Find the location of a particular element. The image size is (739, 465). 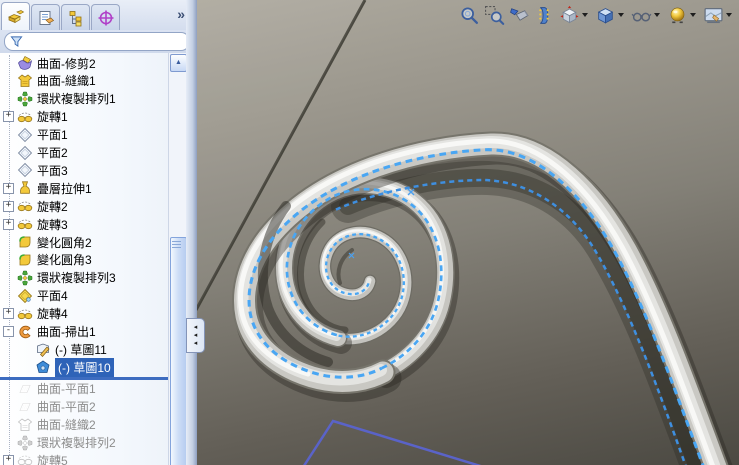

tree-item-plane3: 平面3 is located at coordinates (84, 170).